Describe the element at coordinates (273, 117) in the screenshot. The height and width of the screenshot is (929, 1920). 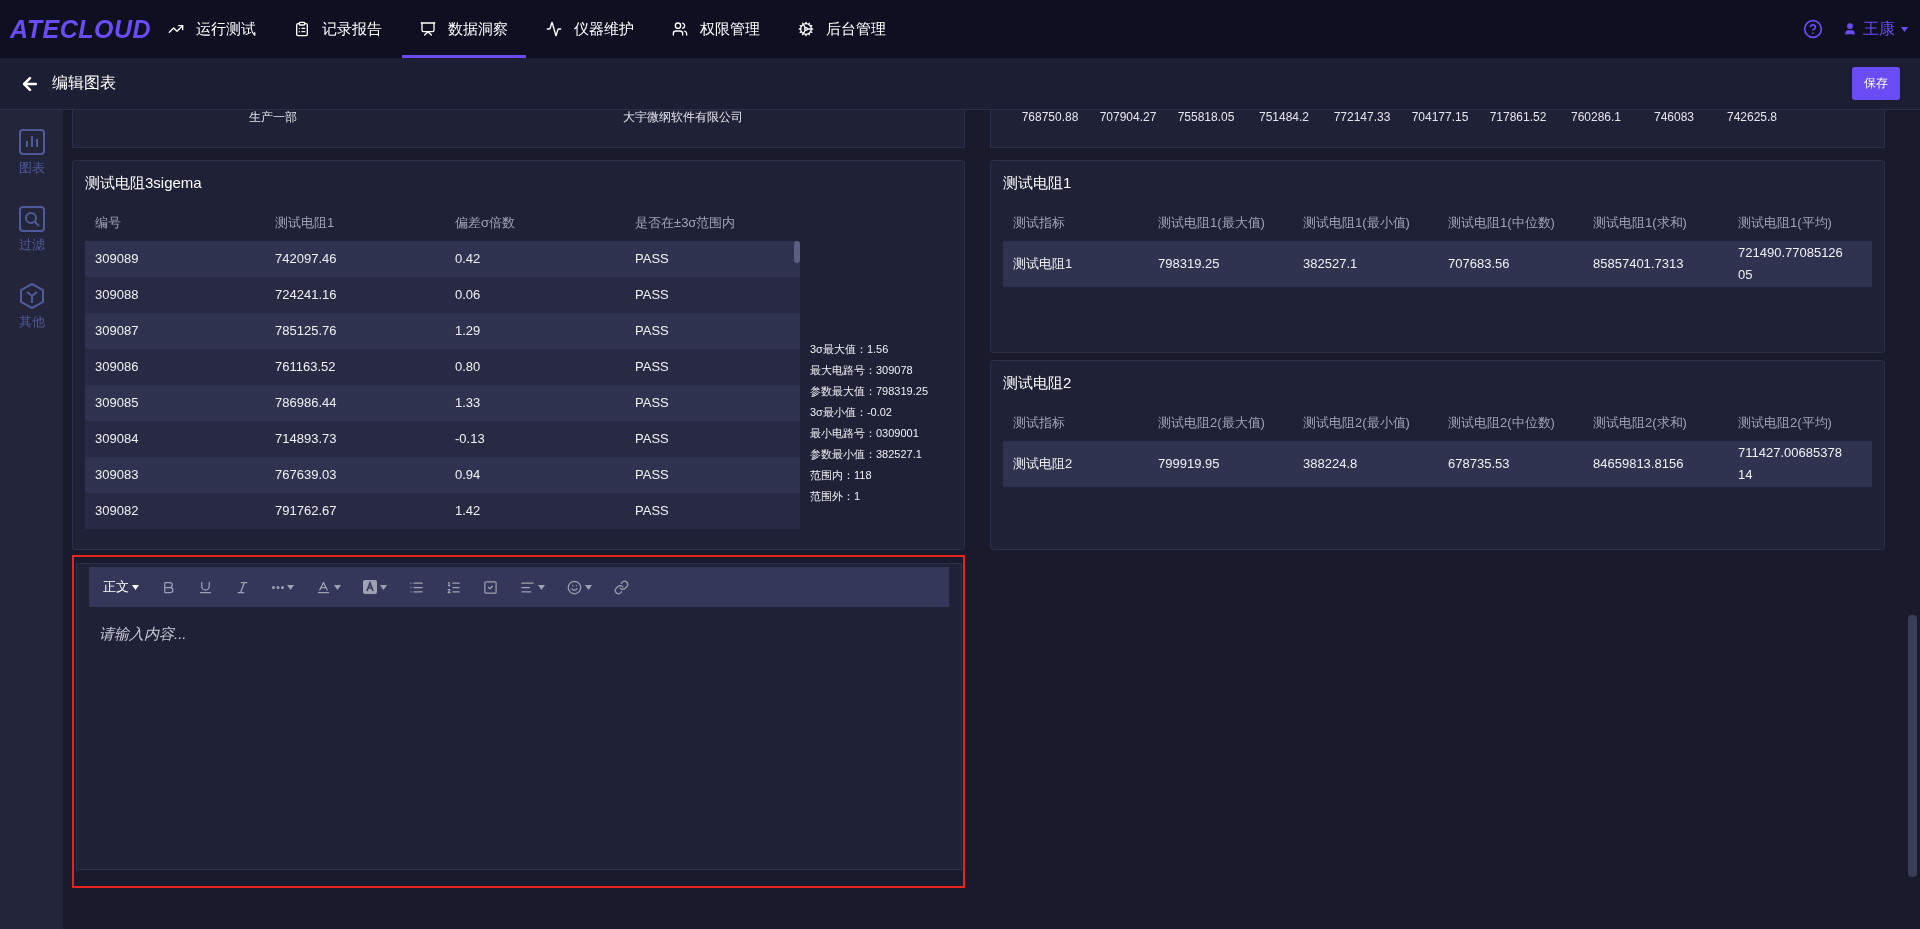
I see `table-cell-text: 生产一部` at that location.